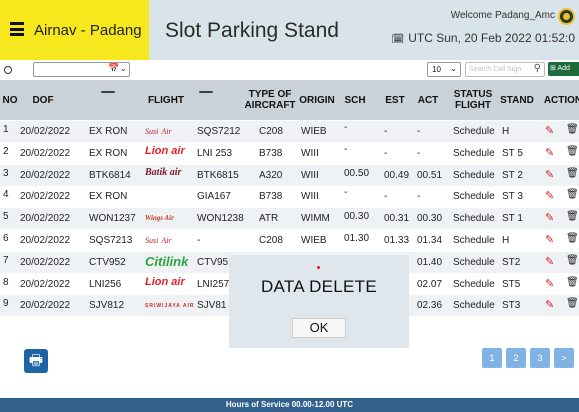  What do you see at coordinates (6, 216) in the screenshot?
I see `cell-no: 5` at bounding box center [6, 216].